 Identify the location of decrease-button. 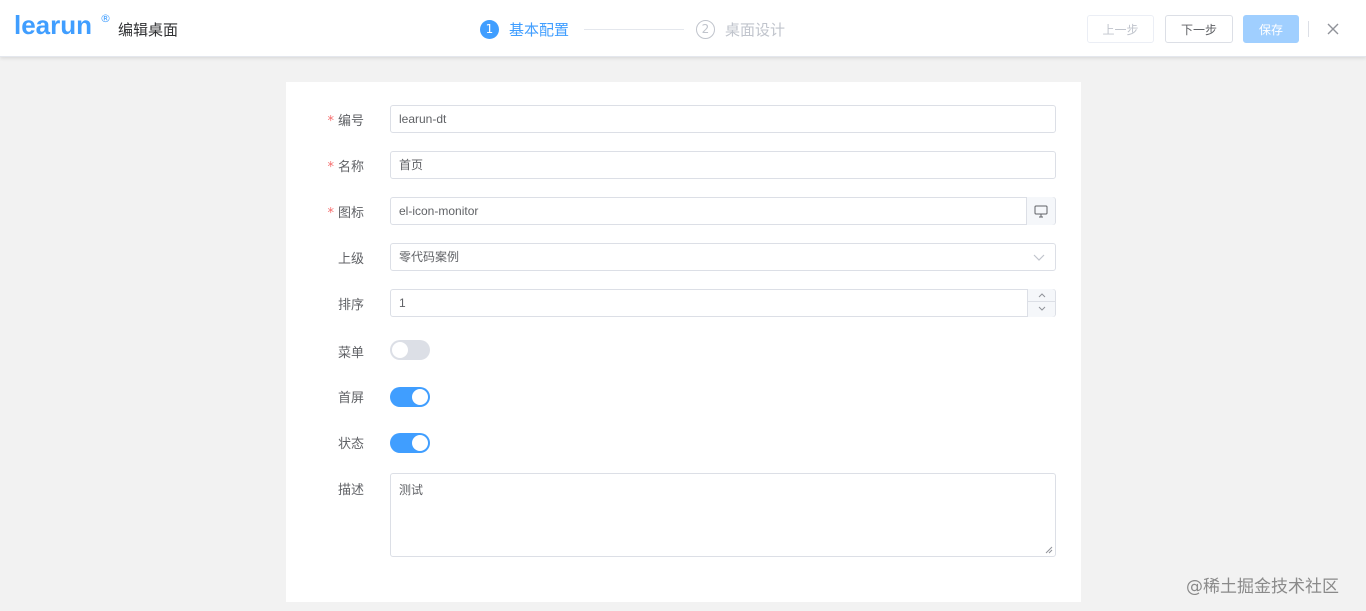
(1041, 308).